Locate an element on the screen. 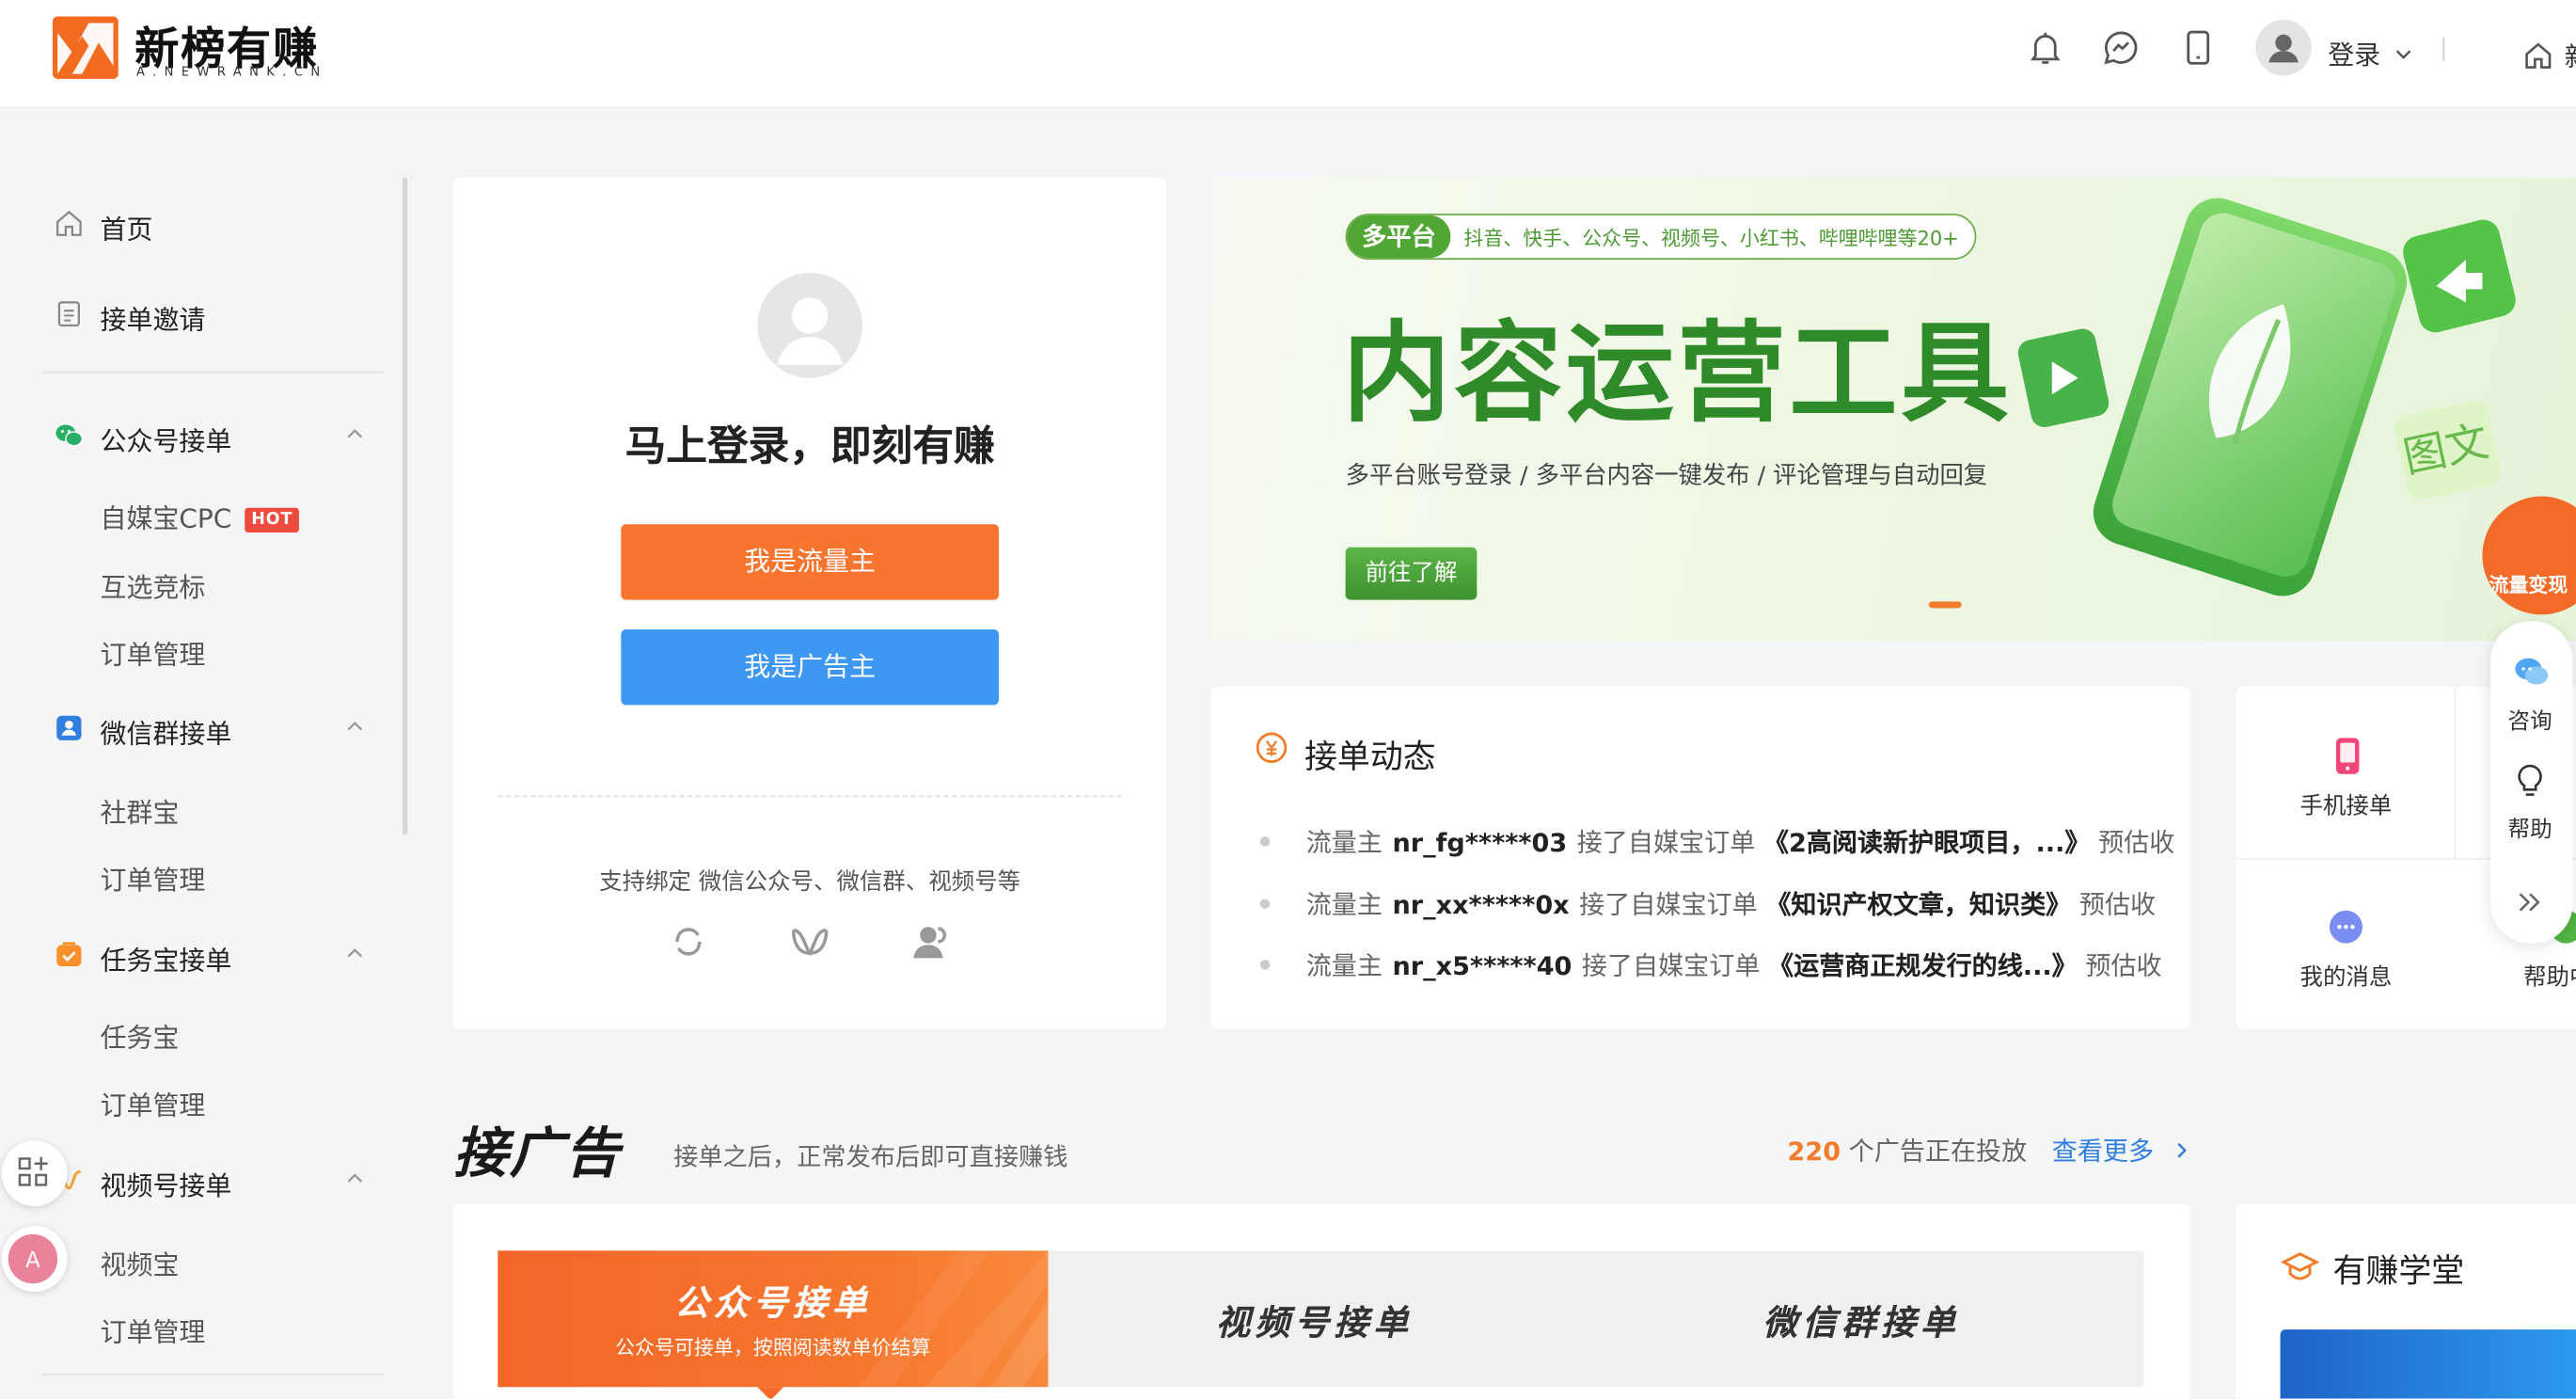 The image size is (2576, 1399). mobile-order-label: 手机接单 is located at coordinates (2346, 804).